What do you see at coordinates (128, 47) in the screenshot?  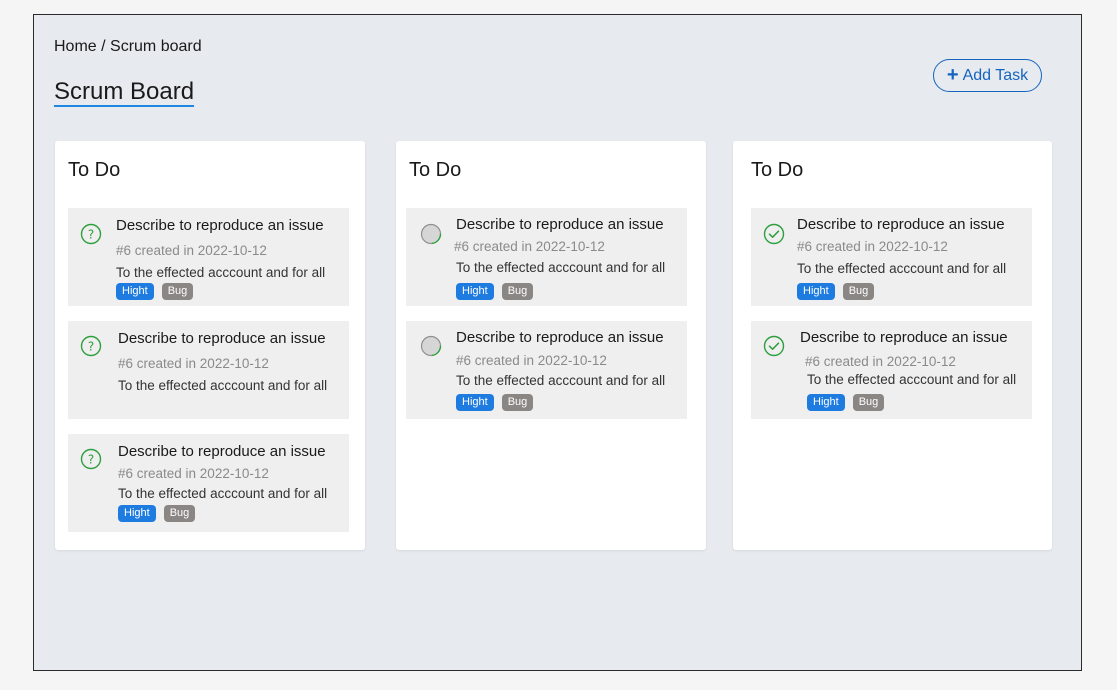 I see `breadcrumb: Home / Scrum board` at bounding box center [128, 47].